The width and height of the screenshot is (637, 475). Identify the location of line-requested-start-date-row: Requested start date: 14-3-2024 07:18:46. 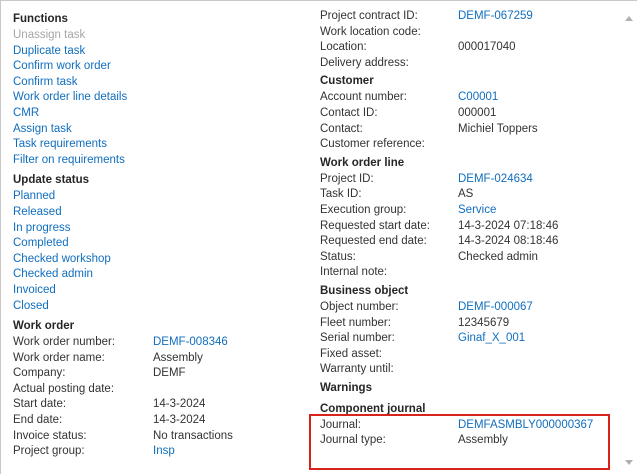
(466, 227).